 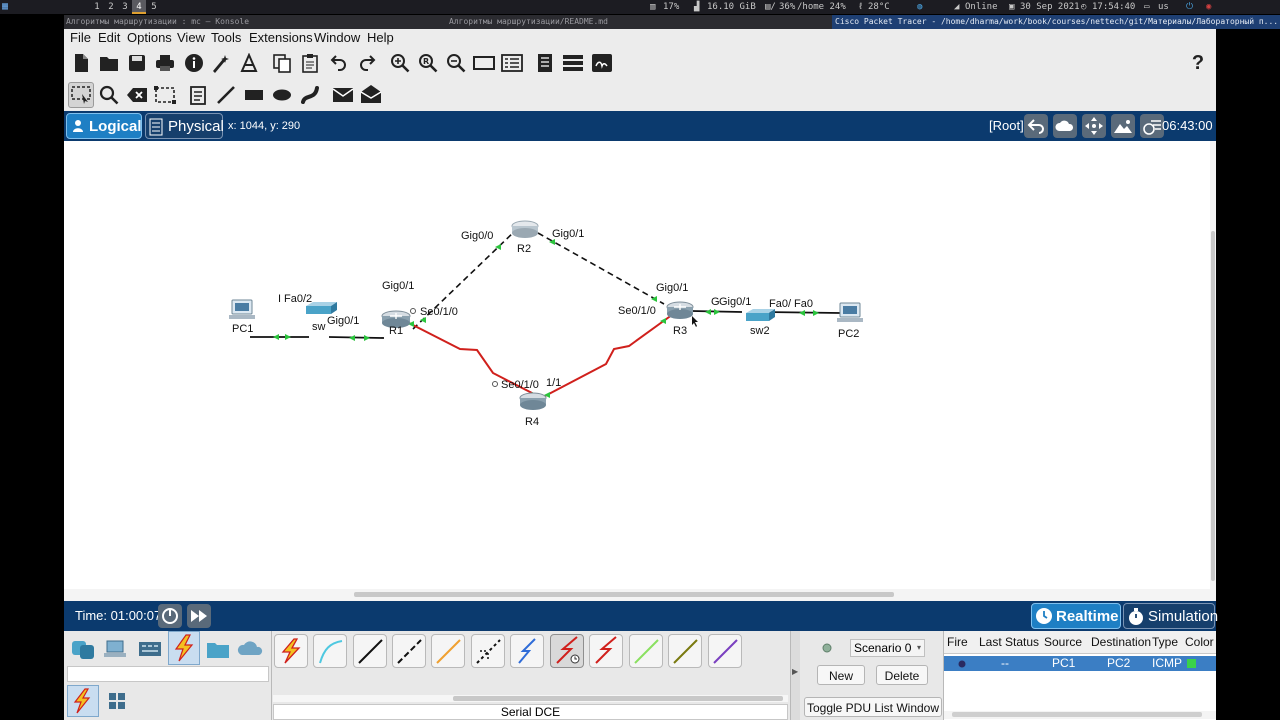 What do you see at coordinates (601, 268) in the screenshot?
I see `link-r2-r3` at bounding box center [601, 268].